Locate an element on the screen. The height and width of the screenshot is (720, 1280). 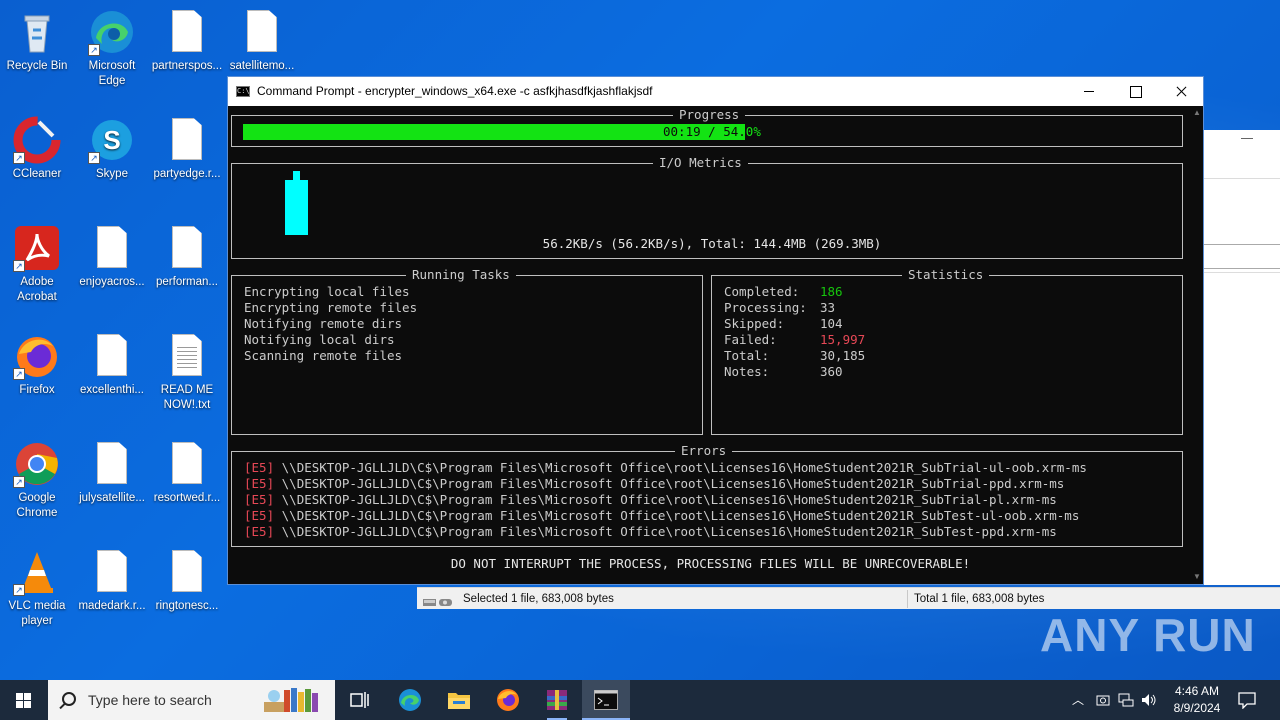
clock-date: 8/9/2024 is located at coordinates (1197, 708).